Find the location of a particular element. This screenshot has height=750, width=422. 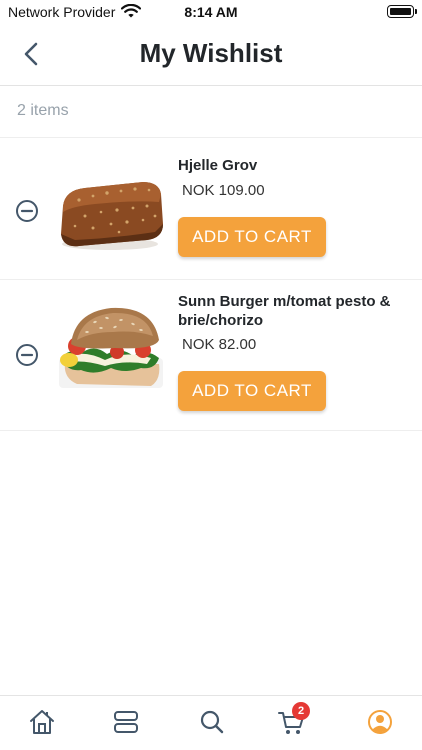

bread-loaf-image is located at coordinates (112, 216).